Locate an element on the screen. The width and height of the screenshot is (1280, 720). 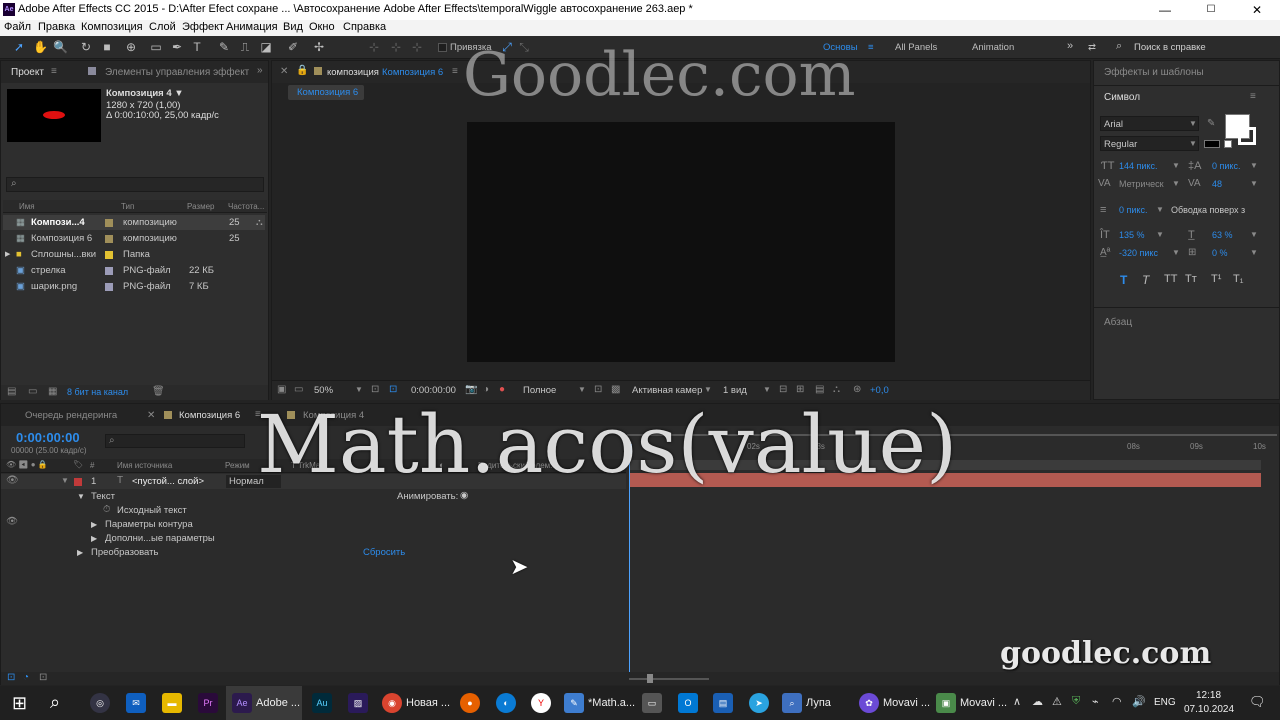
roto-brush-tool-icon: ✐ is located at coordinates (293, 47).